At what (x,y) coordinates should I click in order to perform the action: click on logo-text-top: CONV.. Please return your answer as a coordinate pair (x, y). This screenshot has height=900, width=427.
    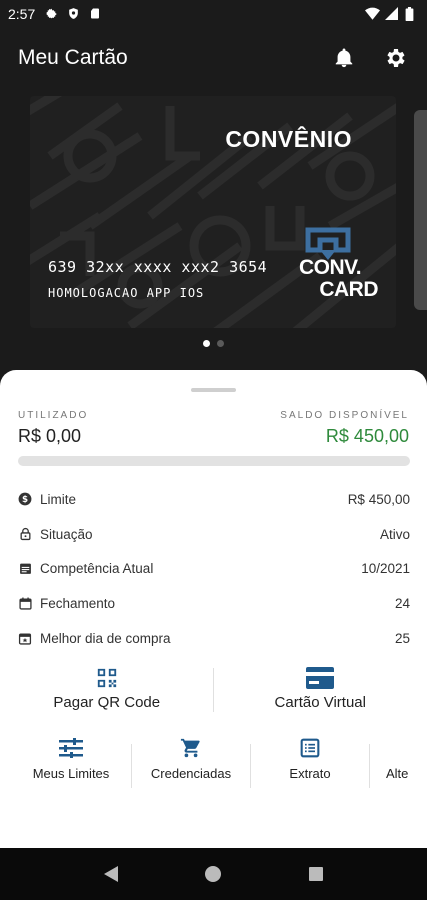
    Looking at the image, I should click on (330, 267).